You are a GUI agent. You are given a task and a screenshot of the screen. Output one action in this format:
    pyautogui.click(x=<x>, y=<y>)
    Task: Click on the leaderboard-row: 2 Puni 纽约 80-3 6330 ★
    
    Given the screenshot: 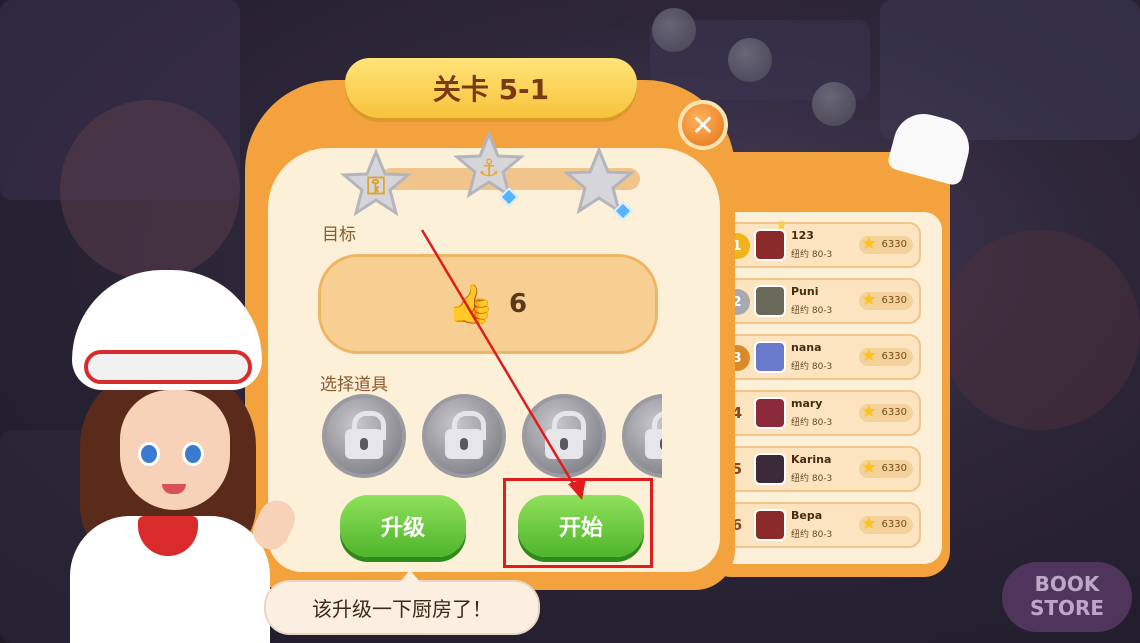 What is the action you would take?
    pyautogui.click(x=818, y=301)
    